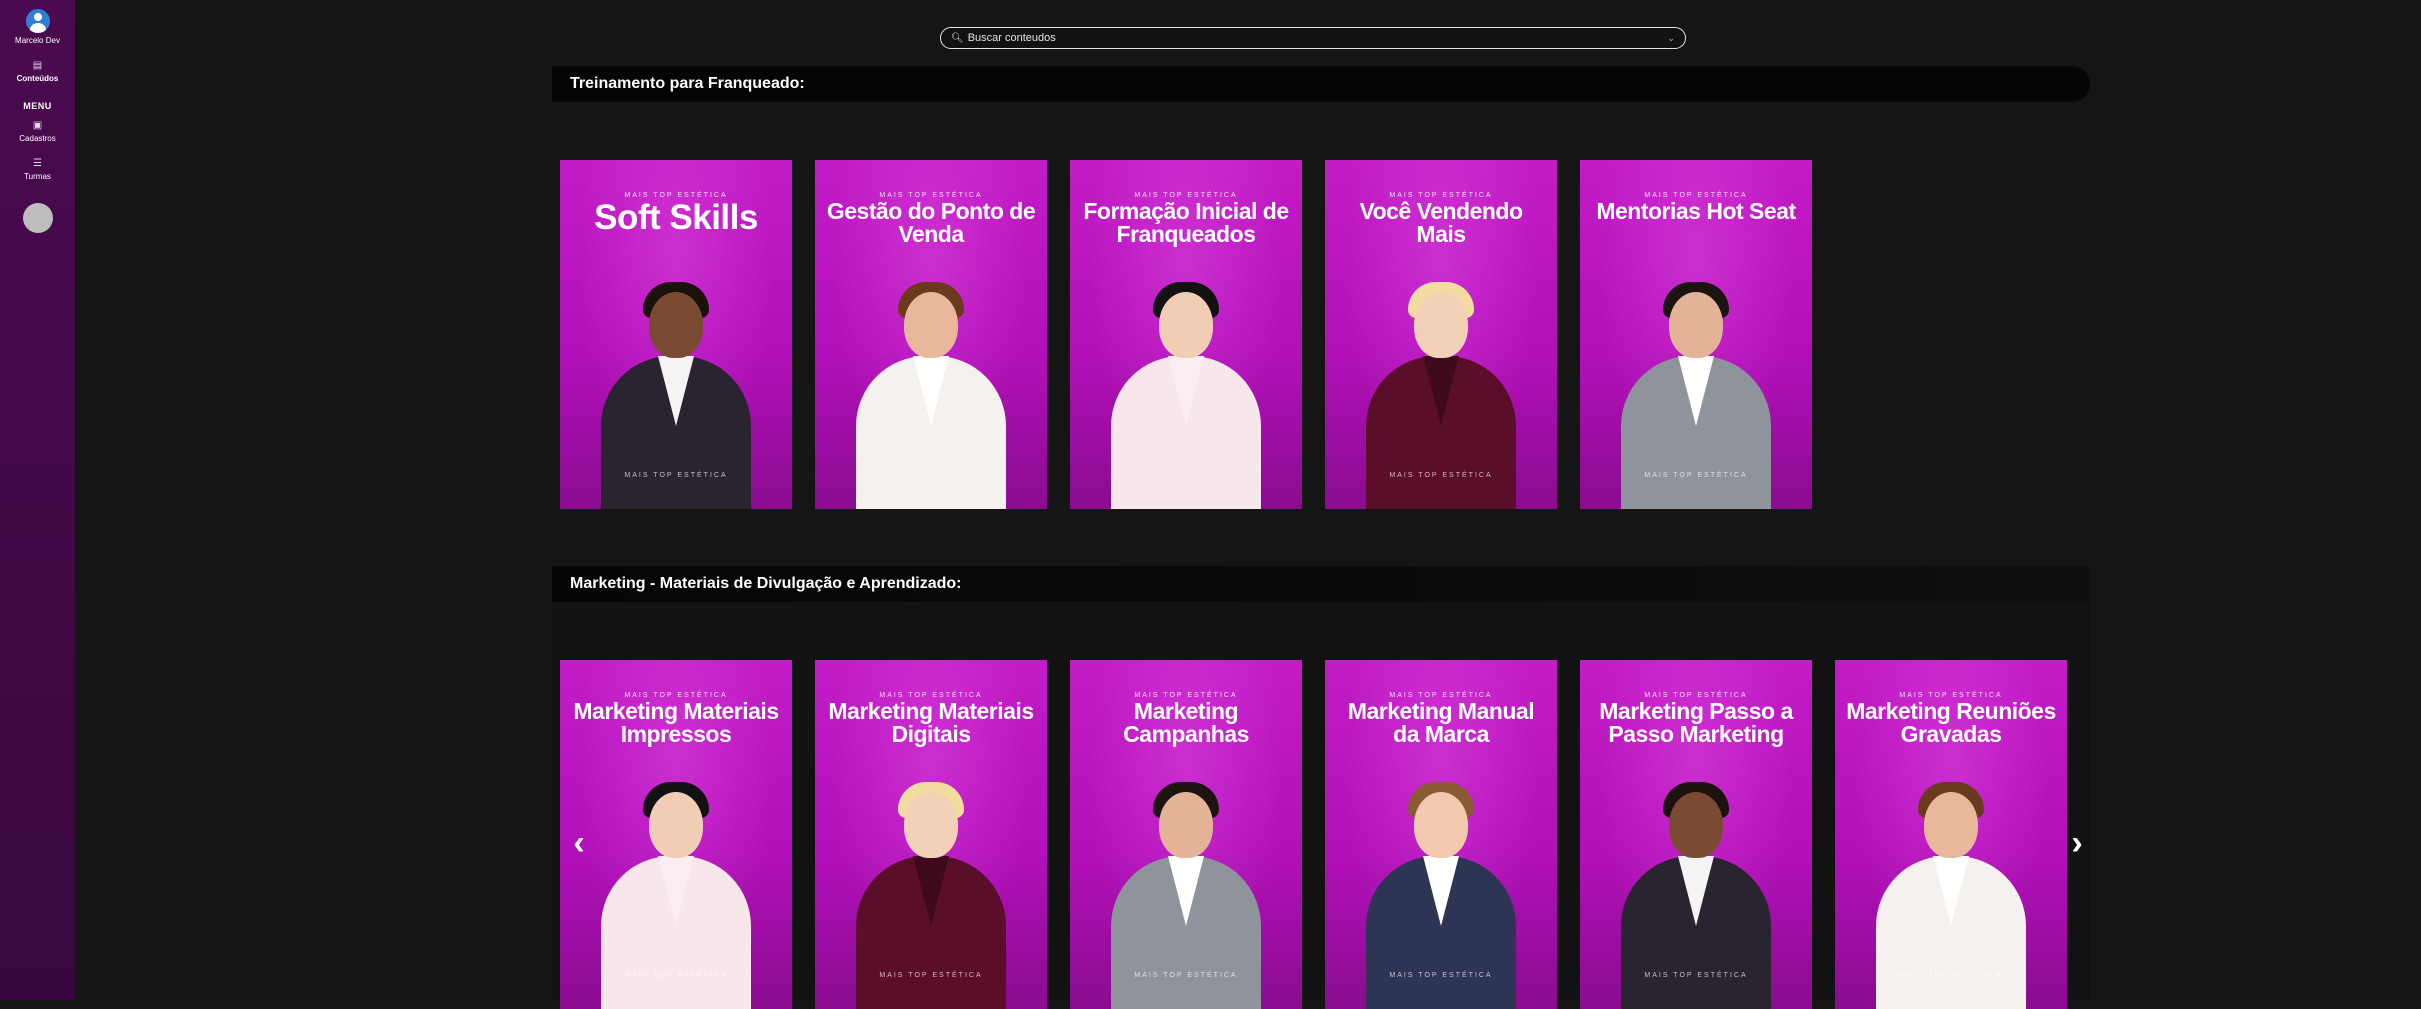 The width and height of the screenshot is (2421, 1009). What do you see at coordinates (1441, 722) in the screenshot?
I see `card-title: Marketing Manual da Marca` at bounding box center [1441, 722].